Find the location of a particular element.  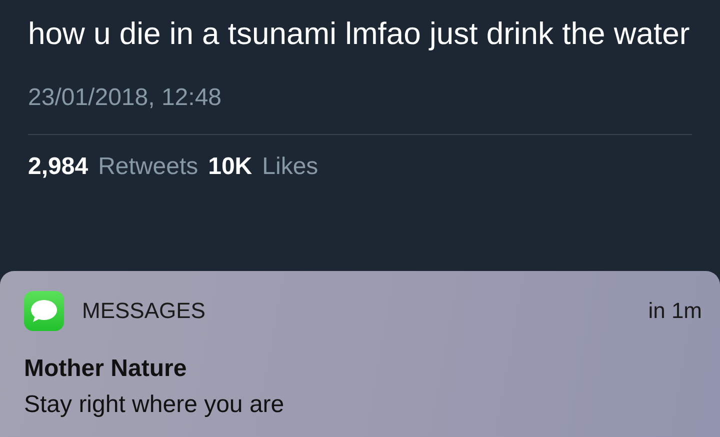

app-name: MESSAGES is located at coordinates (144, 311).